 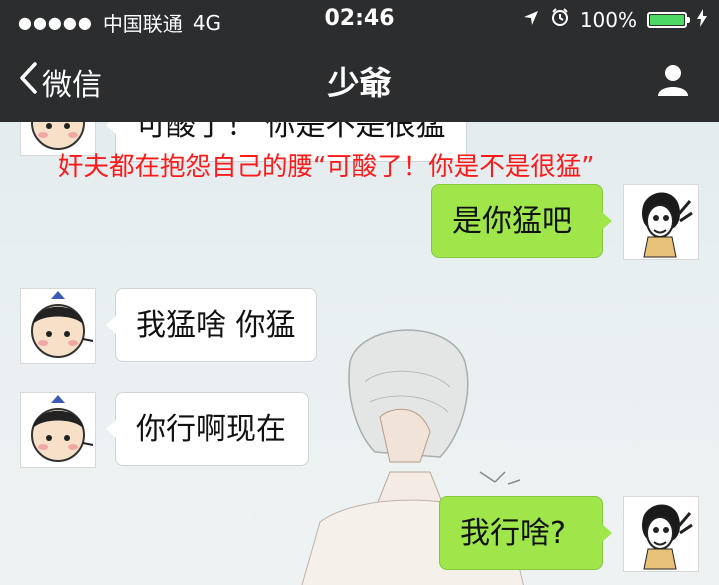 I want to click on navigation-bar: 微信 少爺, so click(x=359, y=81).